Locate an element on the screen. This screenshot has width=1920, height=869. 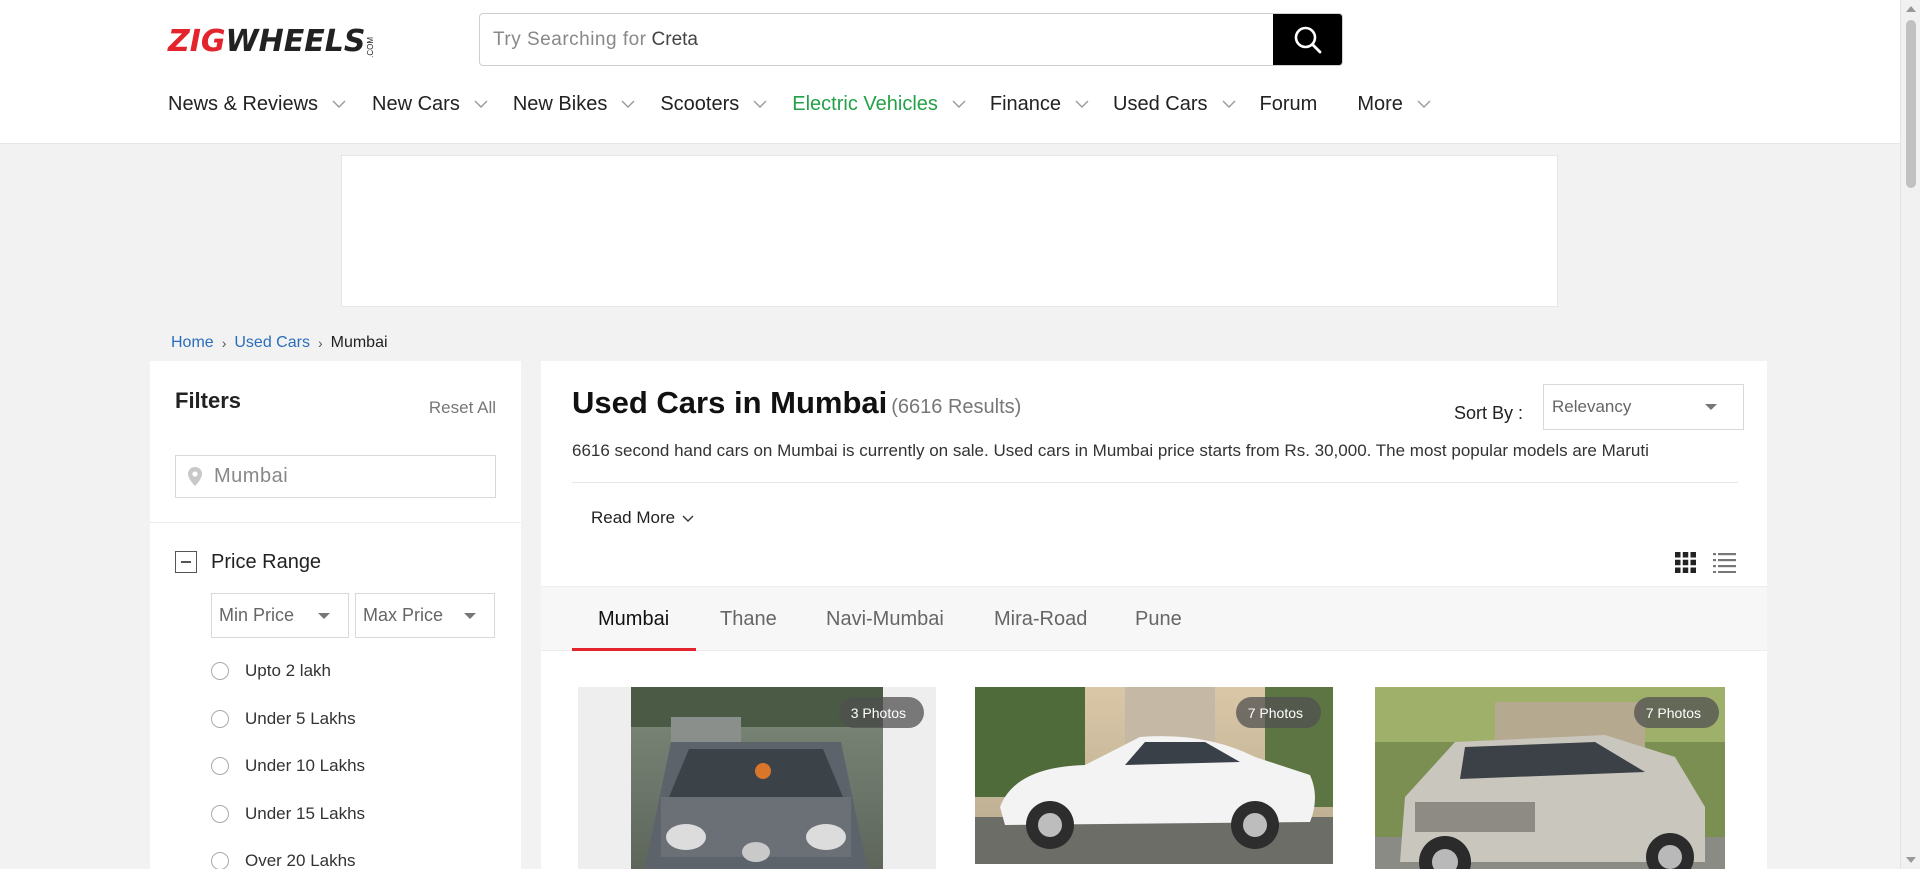
nav-label: New Bikes is located at coordinates (560, 103).